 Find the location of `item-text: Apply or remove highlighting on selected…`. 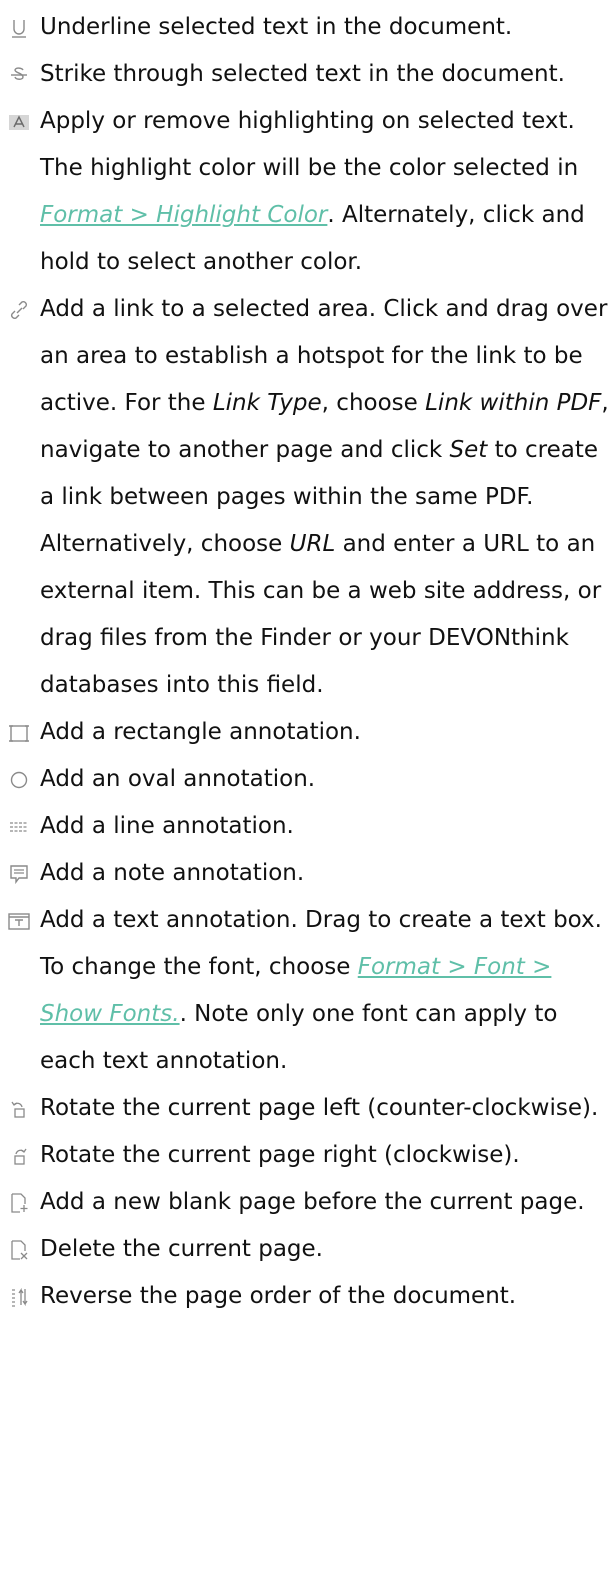

item-text: Apply or remove highlighting on selected… is located at coordinates (309, 144).